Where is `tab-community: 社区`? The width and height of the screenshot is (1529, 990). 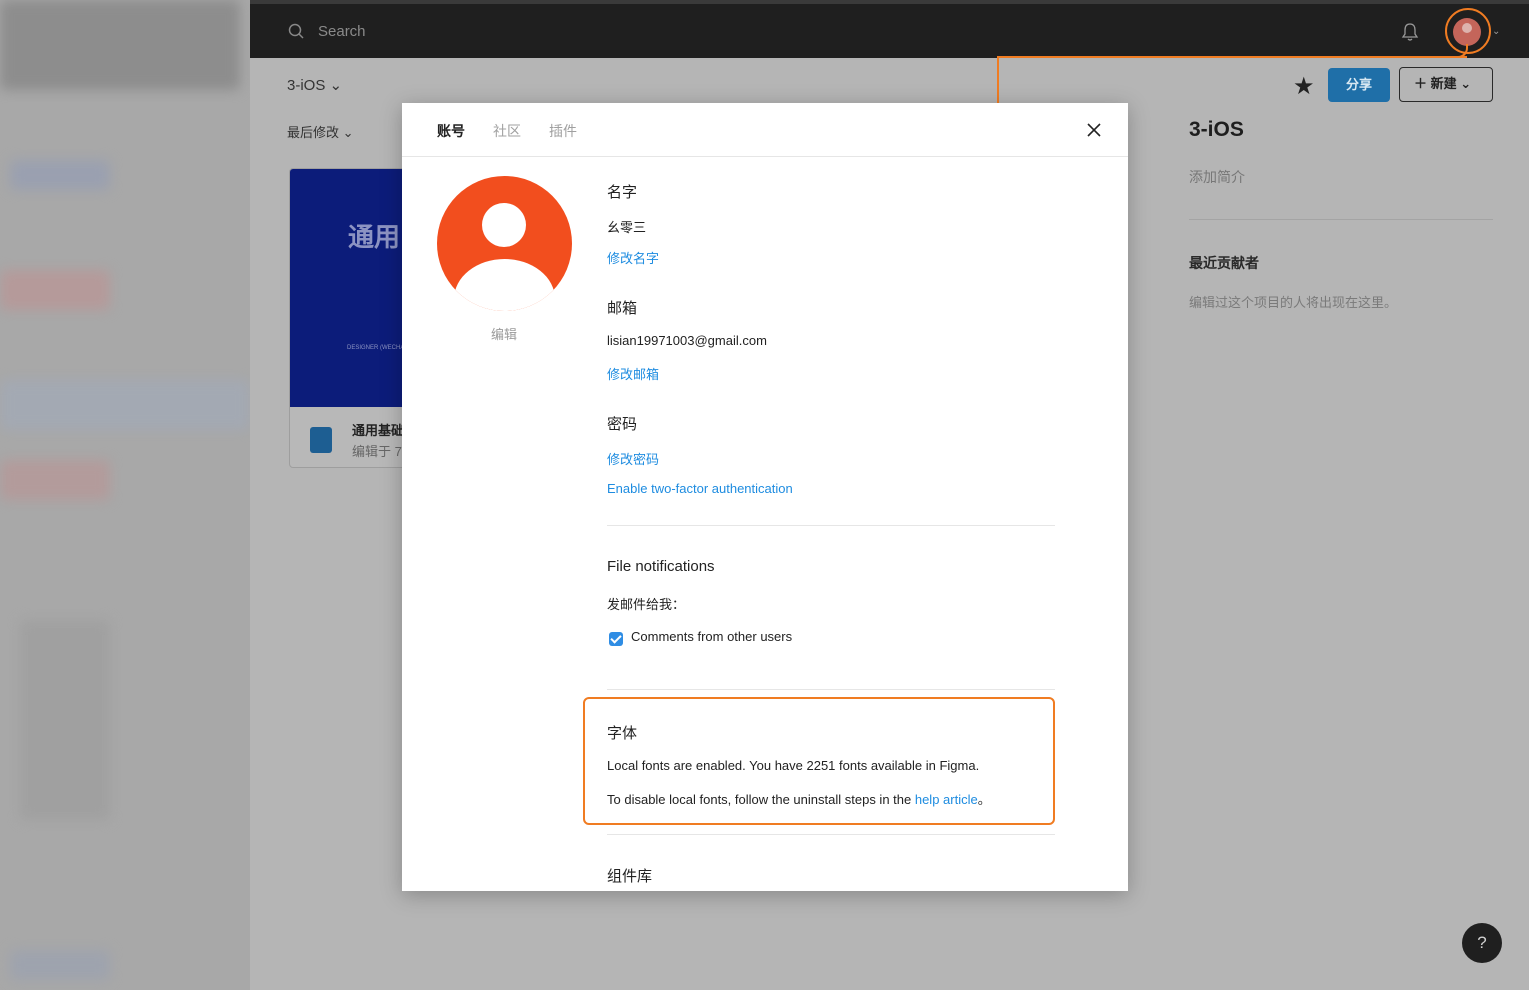 tab-community: 社区 is located at coordinates (507, 131).